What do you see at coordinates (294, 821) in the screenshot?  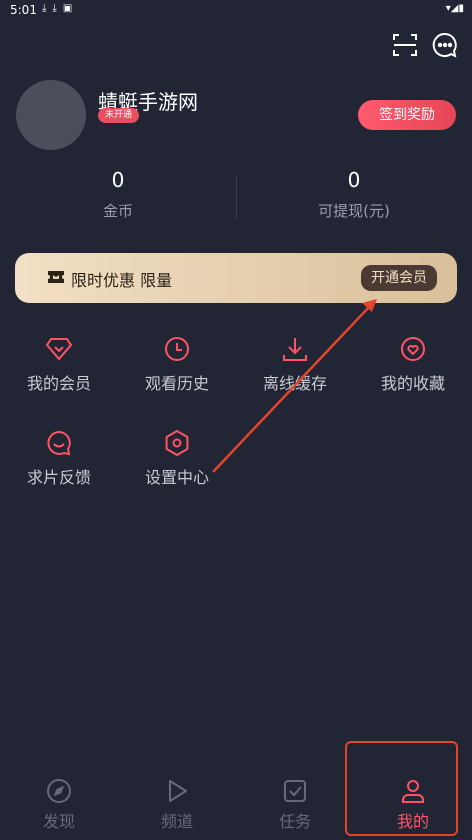 I see `tab-label: 任务` at bounding box center [294, 821].